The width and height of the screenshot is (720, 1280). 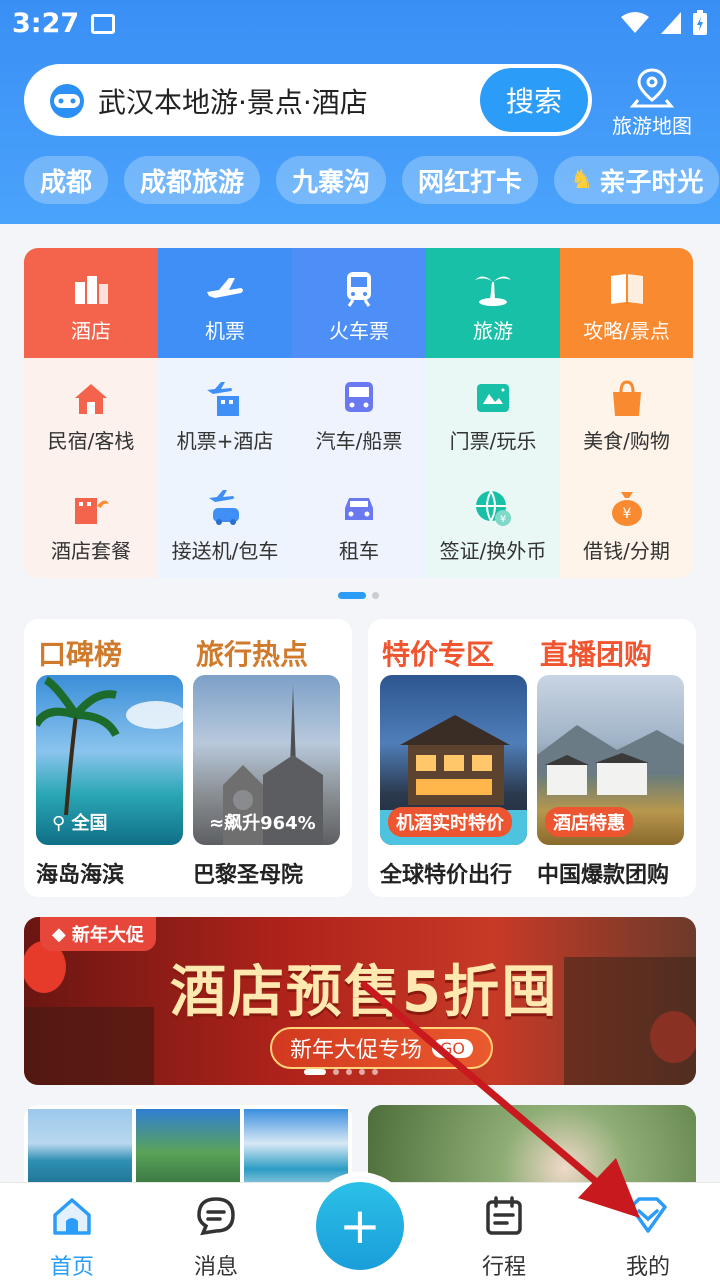 I want to click on grid-food-shopping: 美食/购物, so click(x=626, y=413).